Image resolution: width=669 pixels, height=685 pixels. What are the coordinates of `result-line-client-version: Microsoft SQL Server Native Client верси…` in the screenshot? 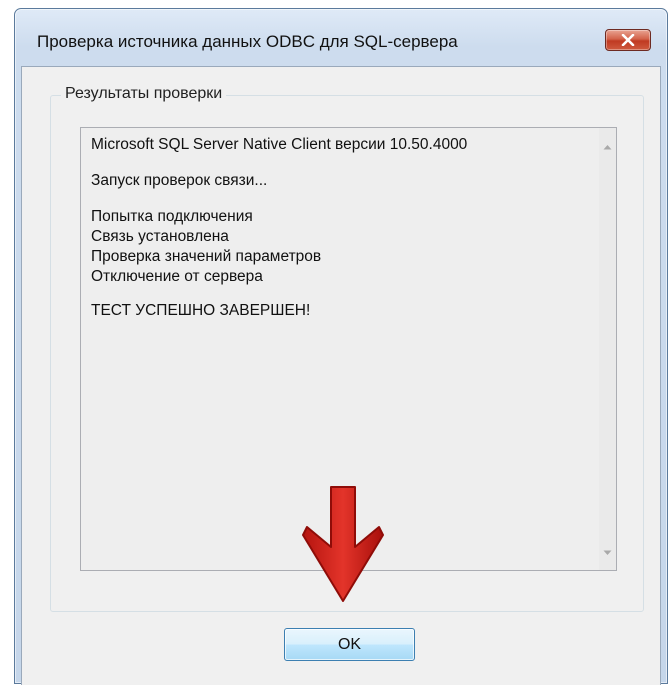 It's located at (279, 144).